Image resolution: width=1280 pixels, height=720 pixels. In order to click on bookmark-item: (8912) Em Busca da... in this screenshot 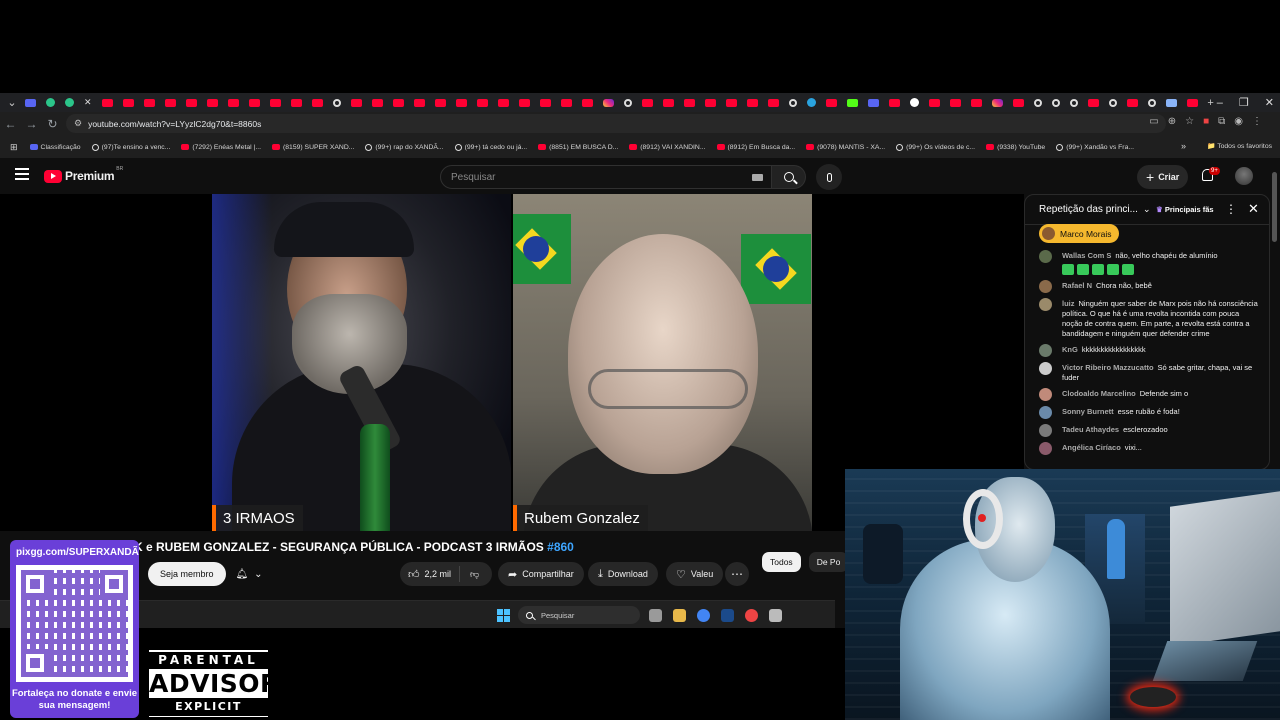, I will do `click(755, 147)`.